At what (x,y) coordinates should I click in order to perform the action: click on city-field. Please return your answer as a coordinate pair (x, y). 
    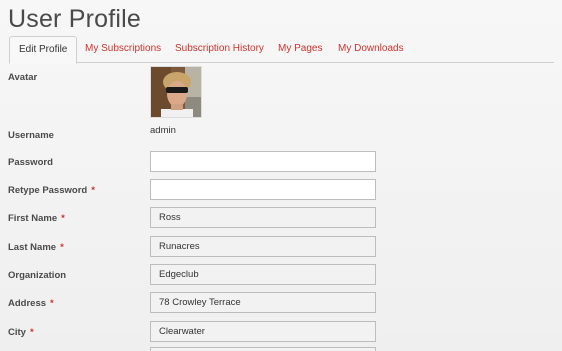
    Looking at the image, I should click on (263, 331).